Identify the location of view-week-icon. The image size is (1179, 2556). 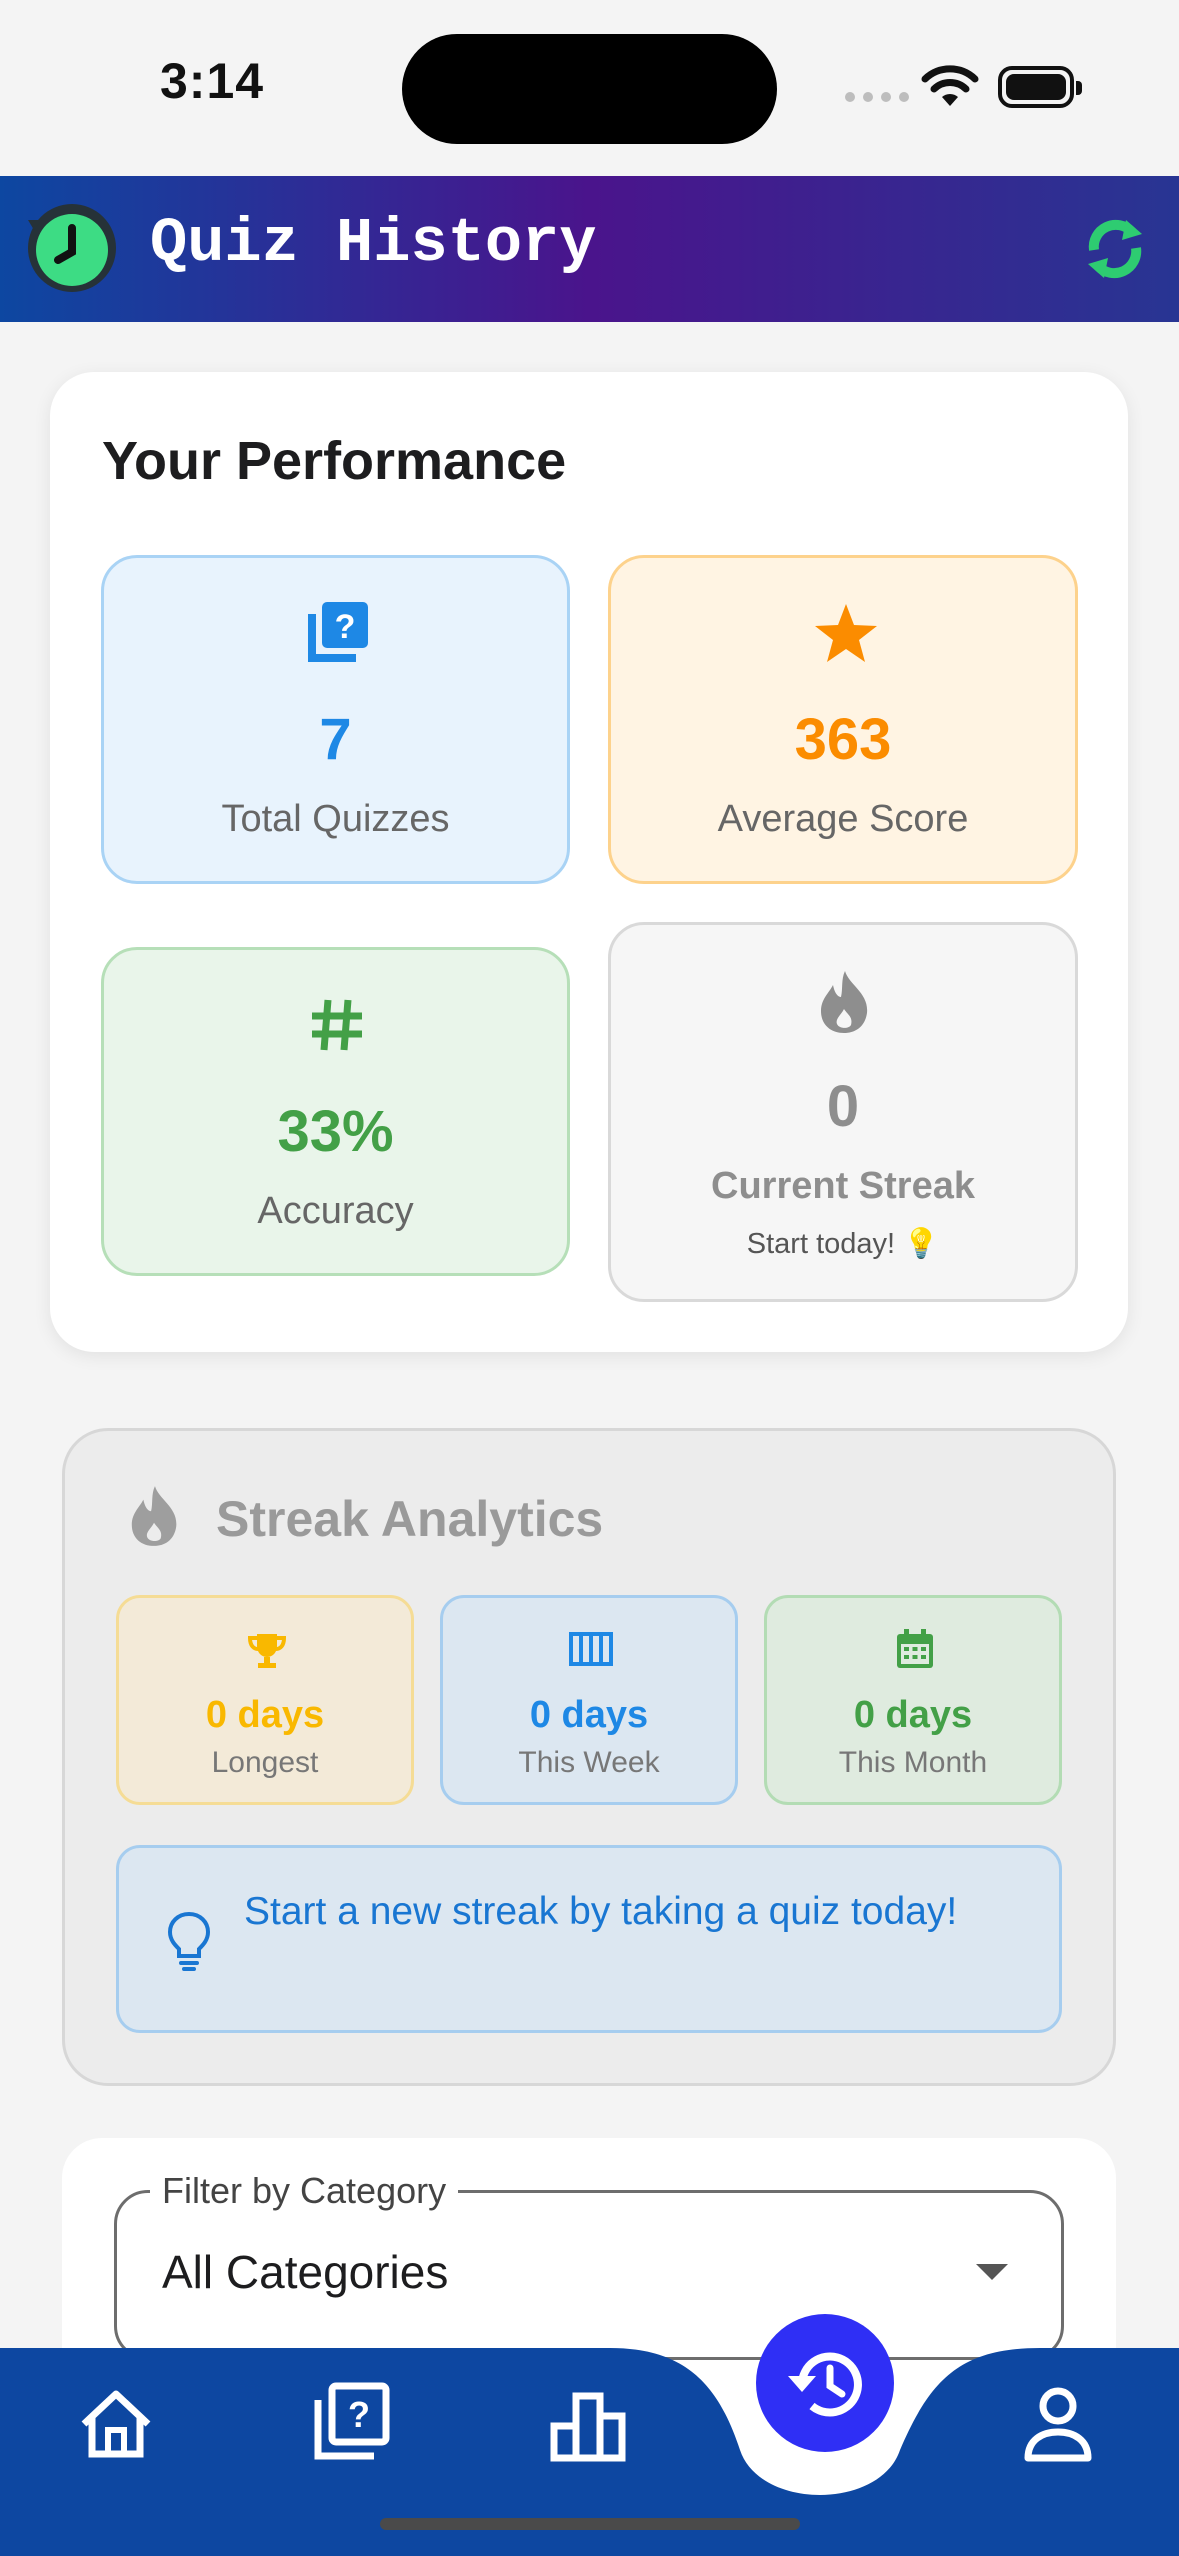
(591, 1649).